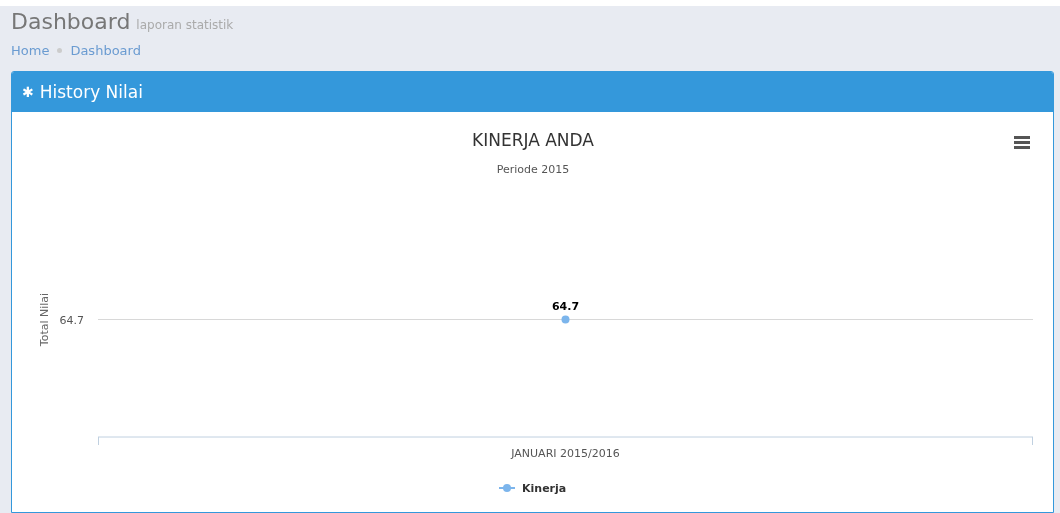  Describe the element at coordinates (91, 92) in the screenshot. I see `panel-title: History Nilai` at that location.